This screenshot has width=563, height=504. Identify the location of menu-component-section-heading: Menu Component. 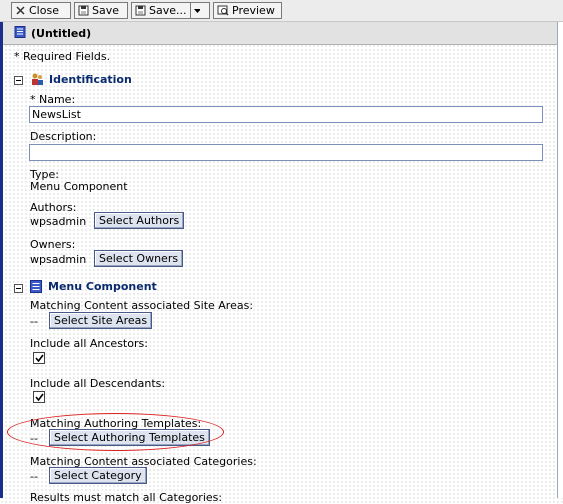
(93, 286).